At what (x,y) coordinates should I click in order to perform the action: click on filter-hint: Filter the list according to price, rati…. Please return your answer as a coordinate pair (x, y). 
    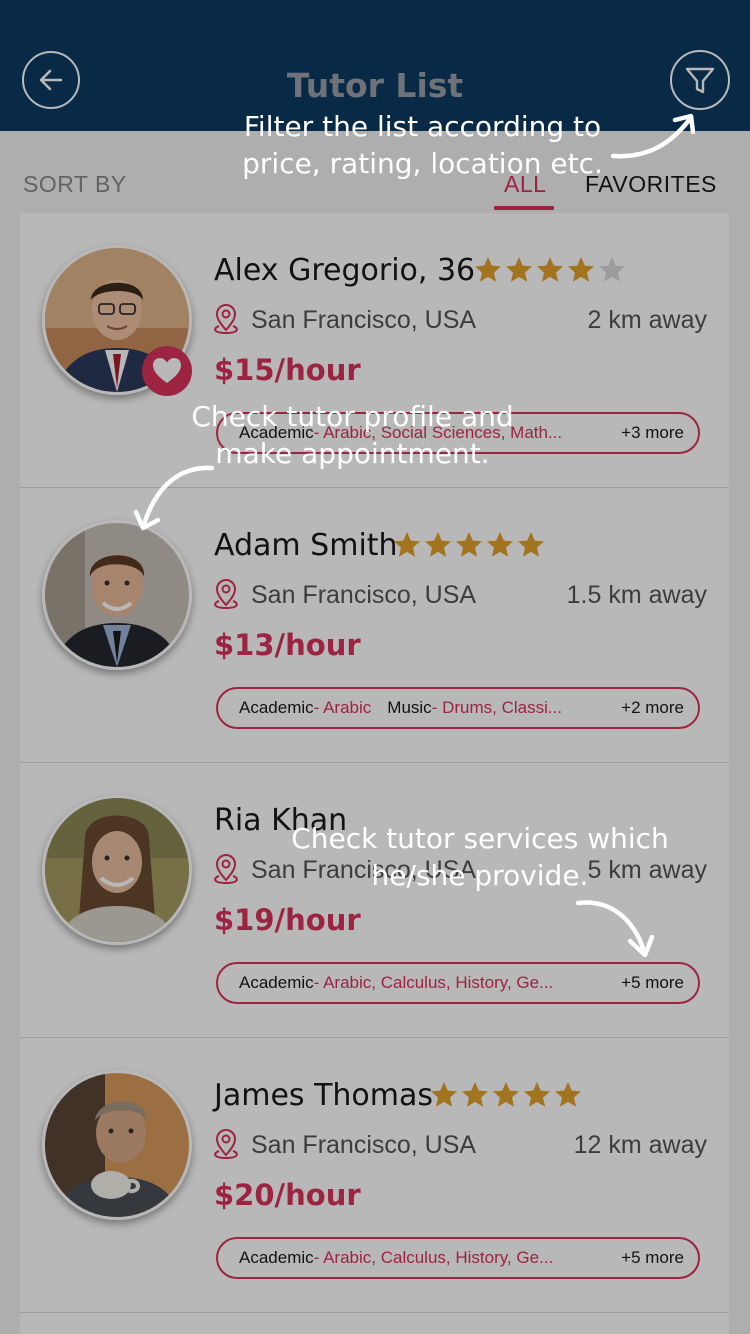
    Looking at the image, I should click on (422, 145).